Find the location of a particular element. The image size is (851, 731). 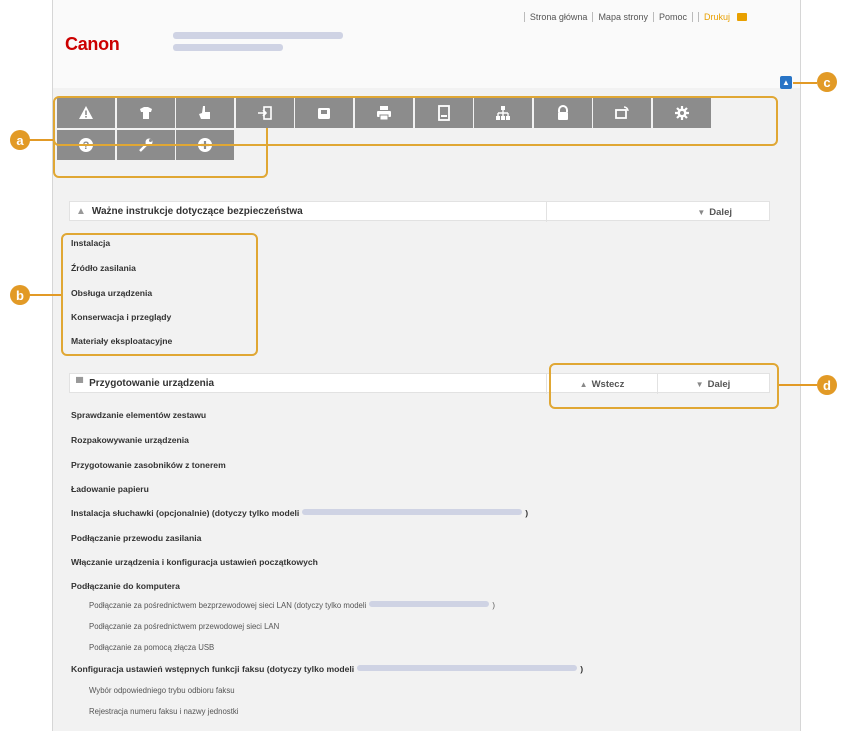

top-nav: Strona główna Mapa strony Pomoc Drukuj is located at coordinates (637, 17).